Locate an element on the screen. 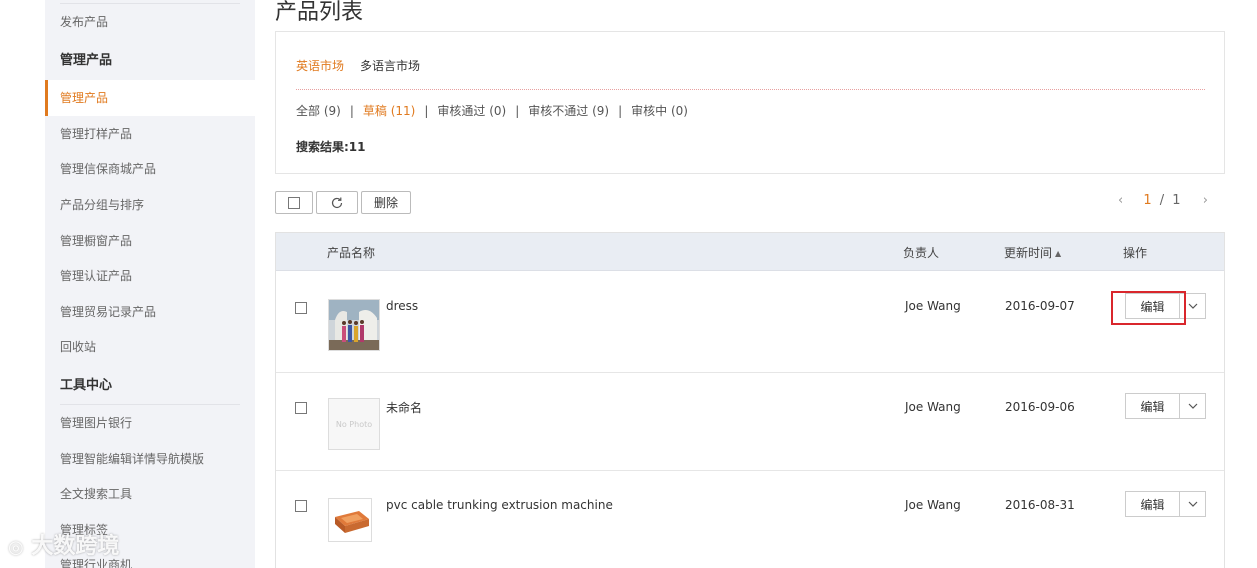  refresh-button is located at coordinates (337, 202).